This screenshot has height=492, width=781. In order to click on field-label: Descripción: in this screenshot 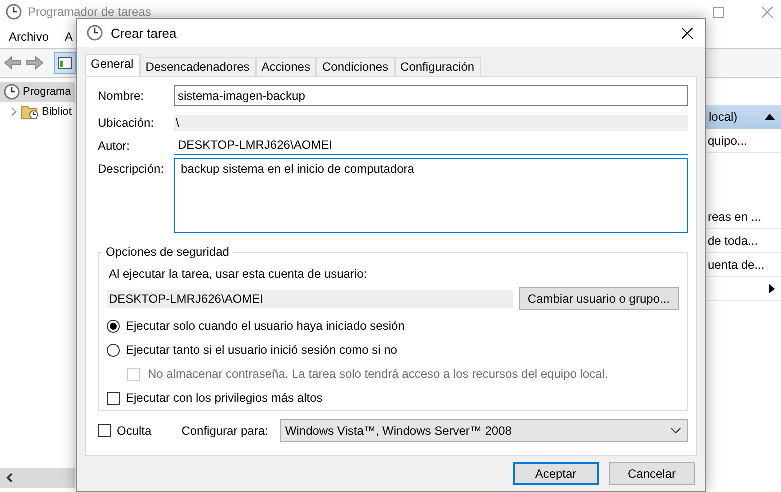, I will do `click(132, 169)`.